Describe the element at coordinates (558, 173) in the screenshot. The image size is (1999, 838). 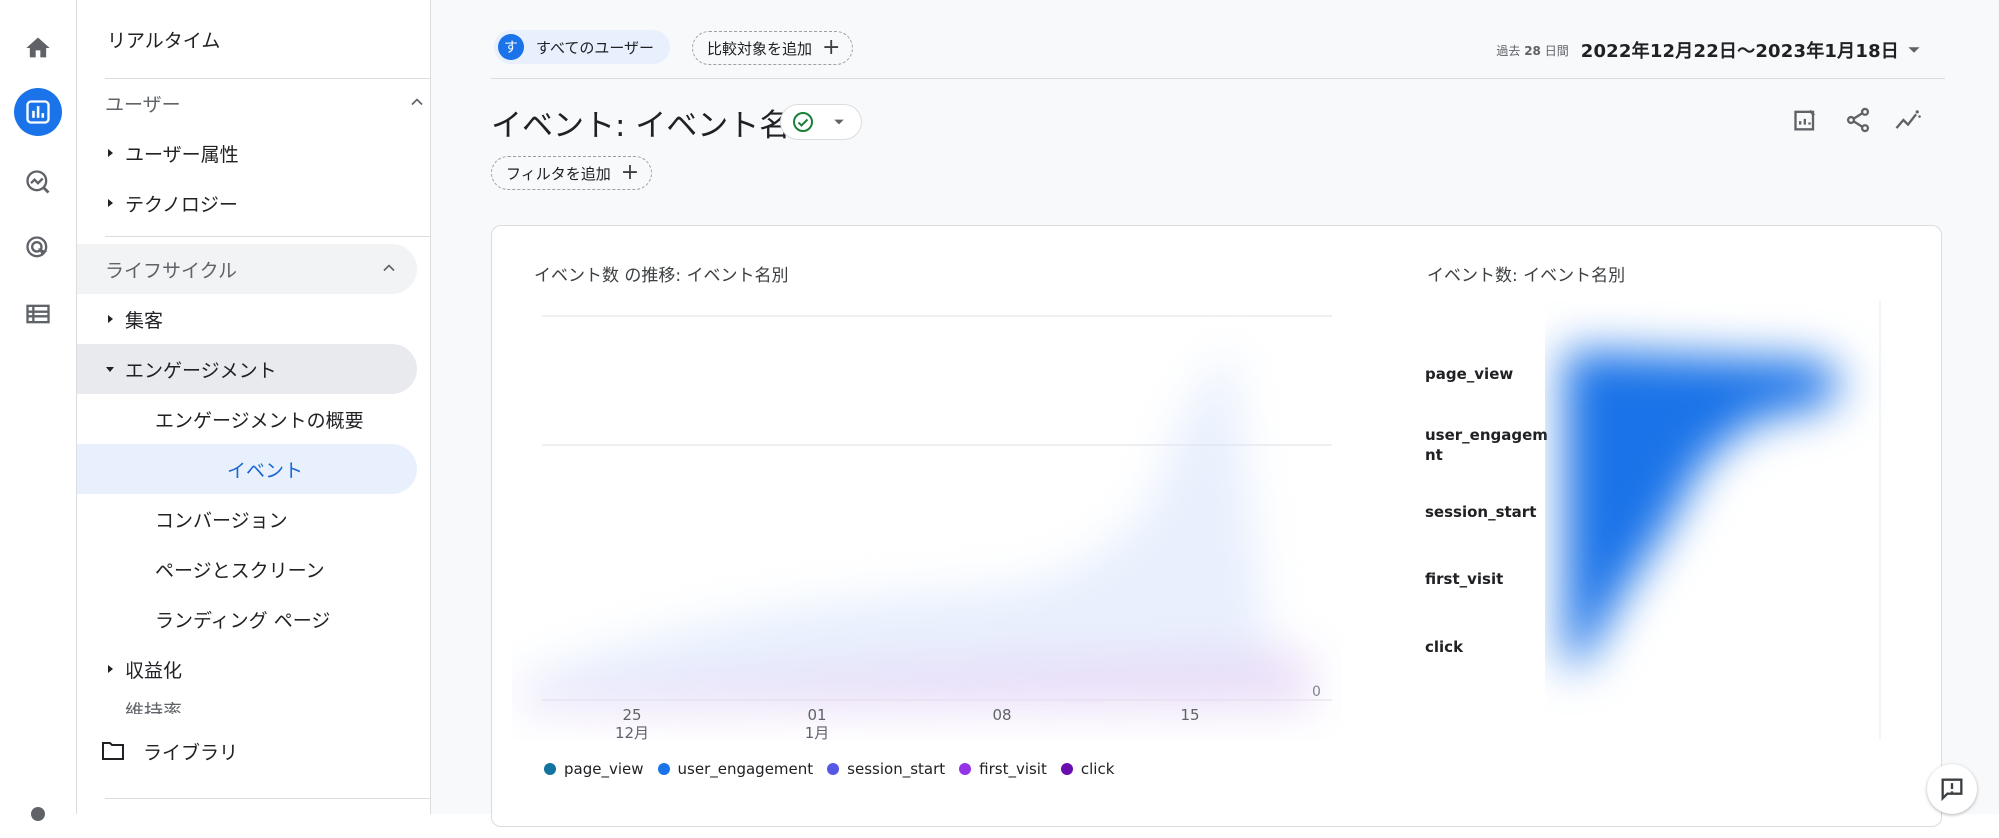
I see `add-filter-label: フィルタを追加` at that location.